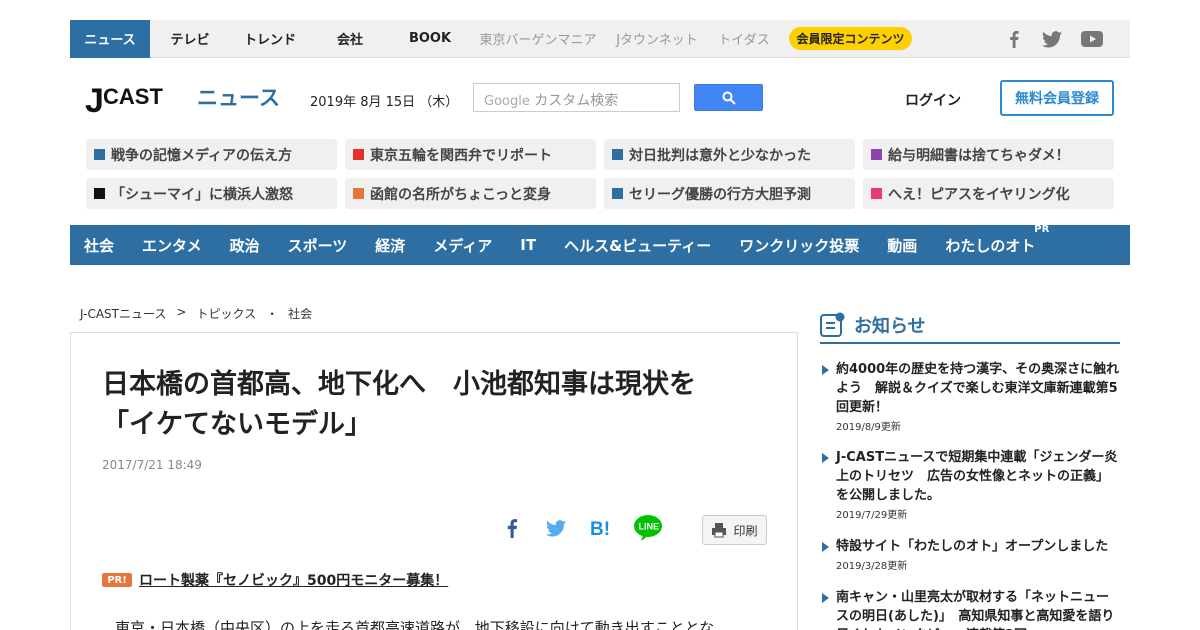 This screenshot has width=1200, height=630. I want to click on cat-sports: スポーツ, so click(318, 245).